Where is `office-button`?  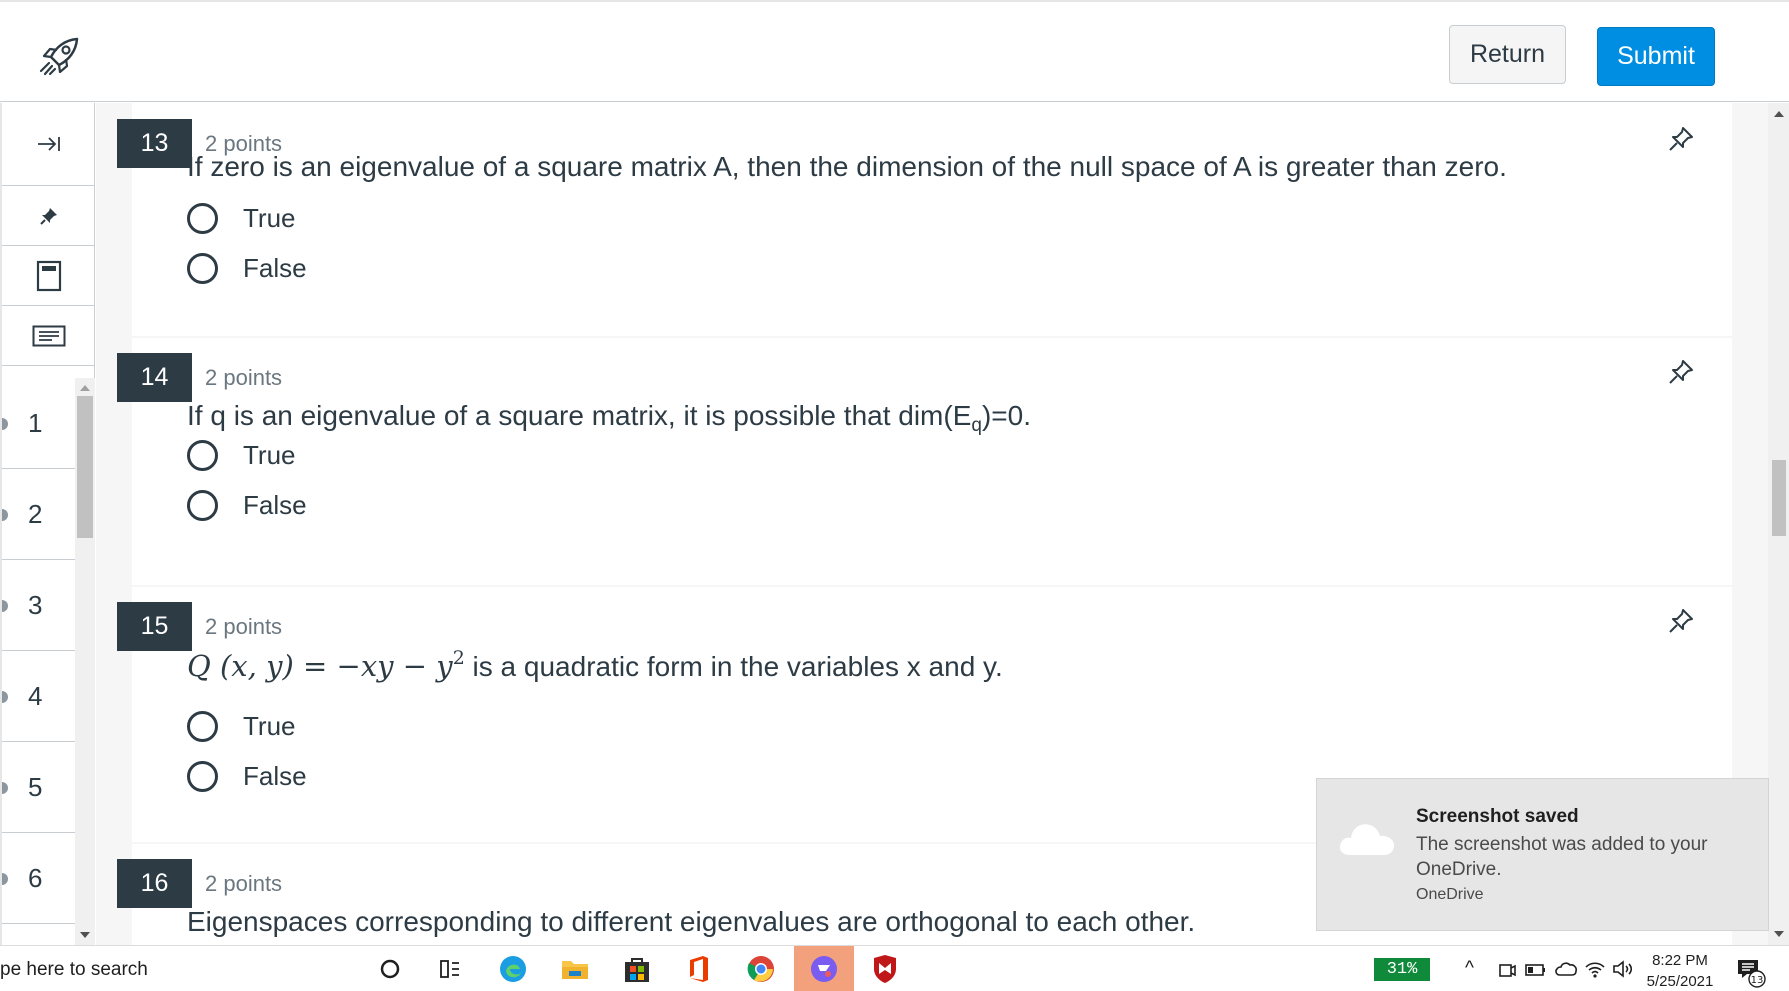
office-button is located at coordinates (699, 969).